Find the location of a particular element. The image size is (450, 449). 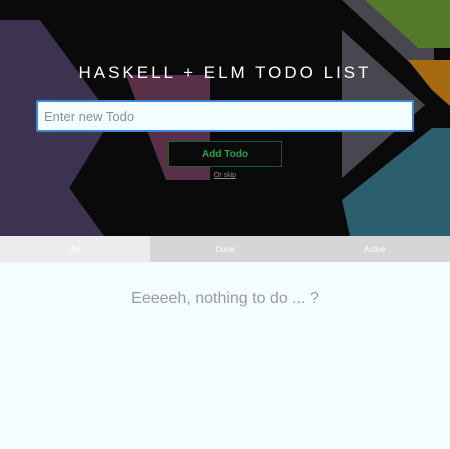

tab-done: Done is located at coordinates (225, 249).